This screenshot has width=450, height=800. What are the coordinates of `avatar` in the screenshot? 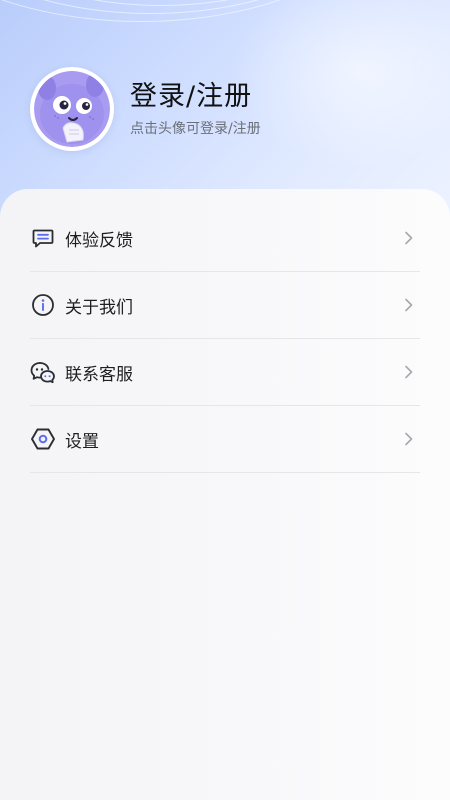 It's located at (72, 109).